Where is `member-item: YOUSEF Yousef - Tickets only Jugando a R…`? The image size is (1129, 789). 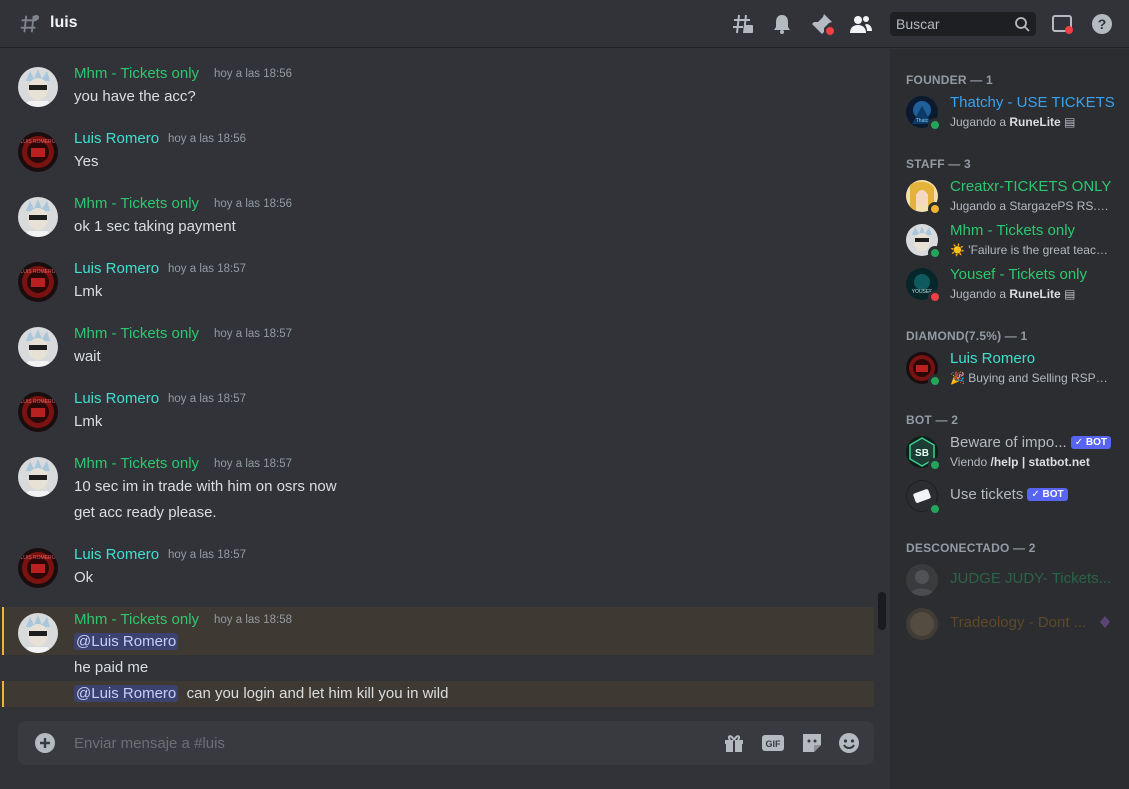 member-item: YOUSEF Yousef - Tickets only Jugando a R… is located at coordinates (1010, 287).